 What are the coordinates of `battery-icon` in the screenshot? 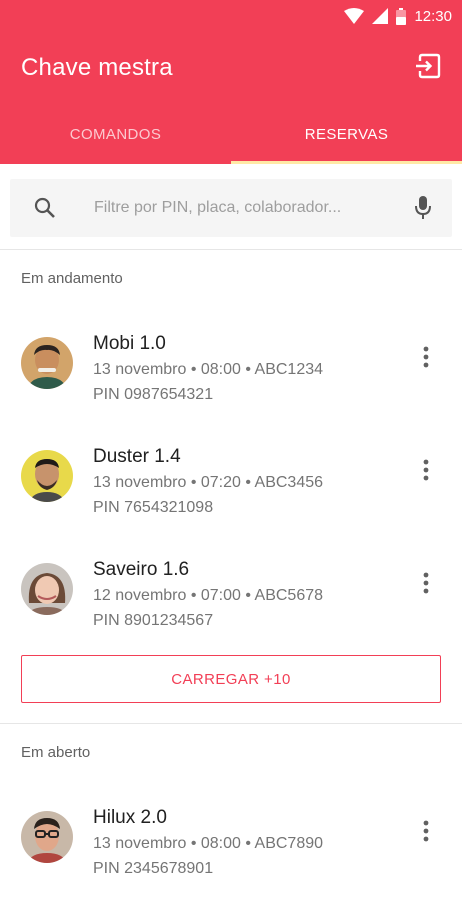 It's located at (401, 16).